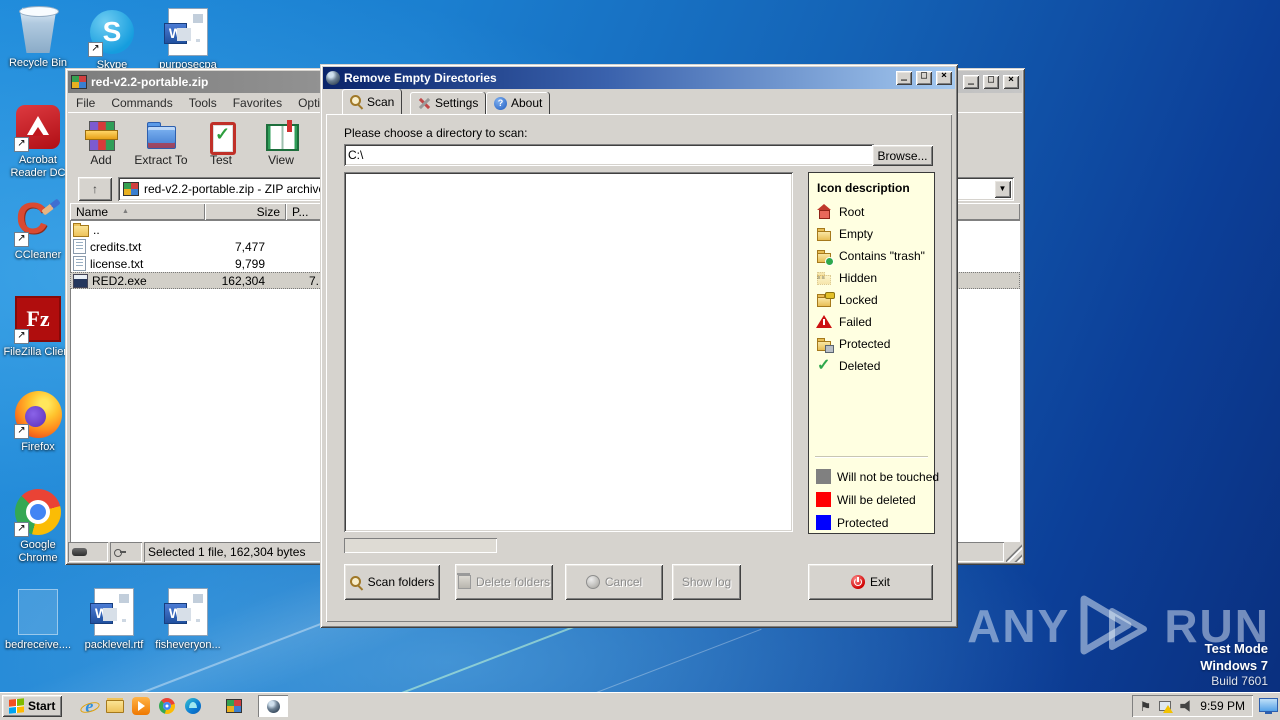 This screenshot has width=1280, height=720. Describe the element at coordinates (858, 278) in the screenshot. I see `legend-item-label: Hidden` at that location.